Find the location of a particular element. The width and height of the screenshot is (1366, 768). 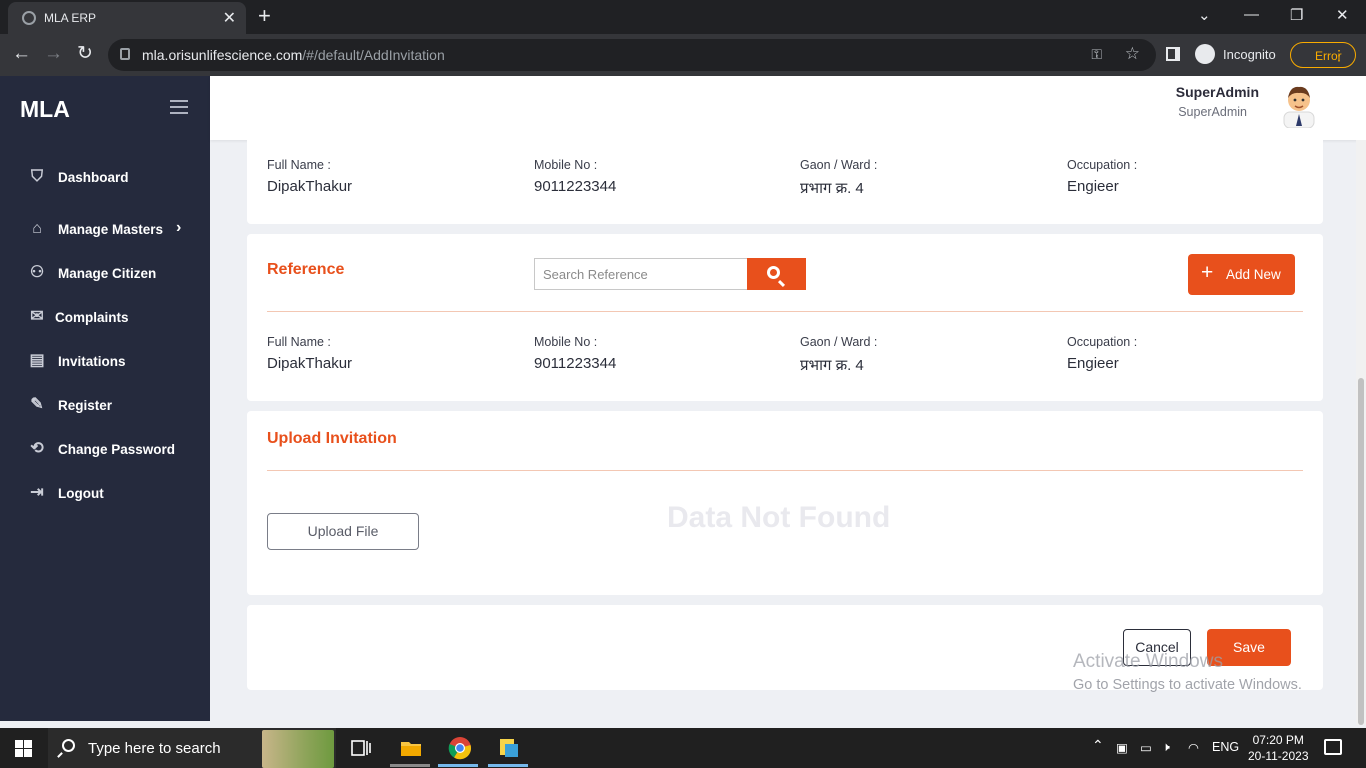

upload-file-button: Upload File is located at coordinates (343, 531).